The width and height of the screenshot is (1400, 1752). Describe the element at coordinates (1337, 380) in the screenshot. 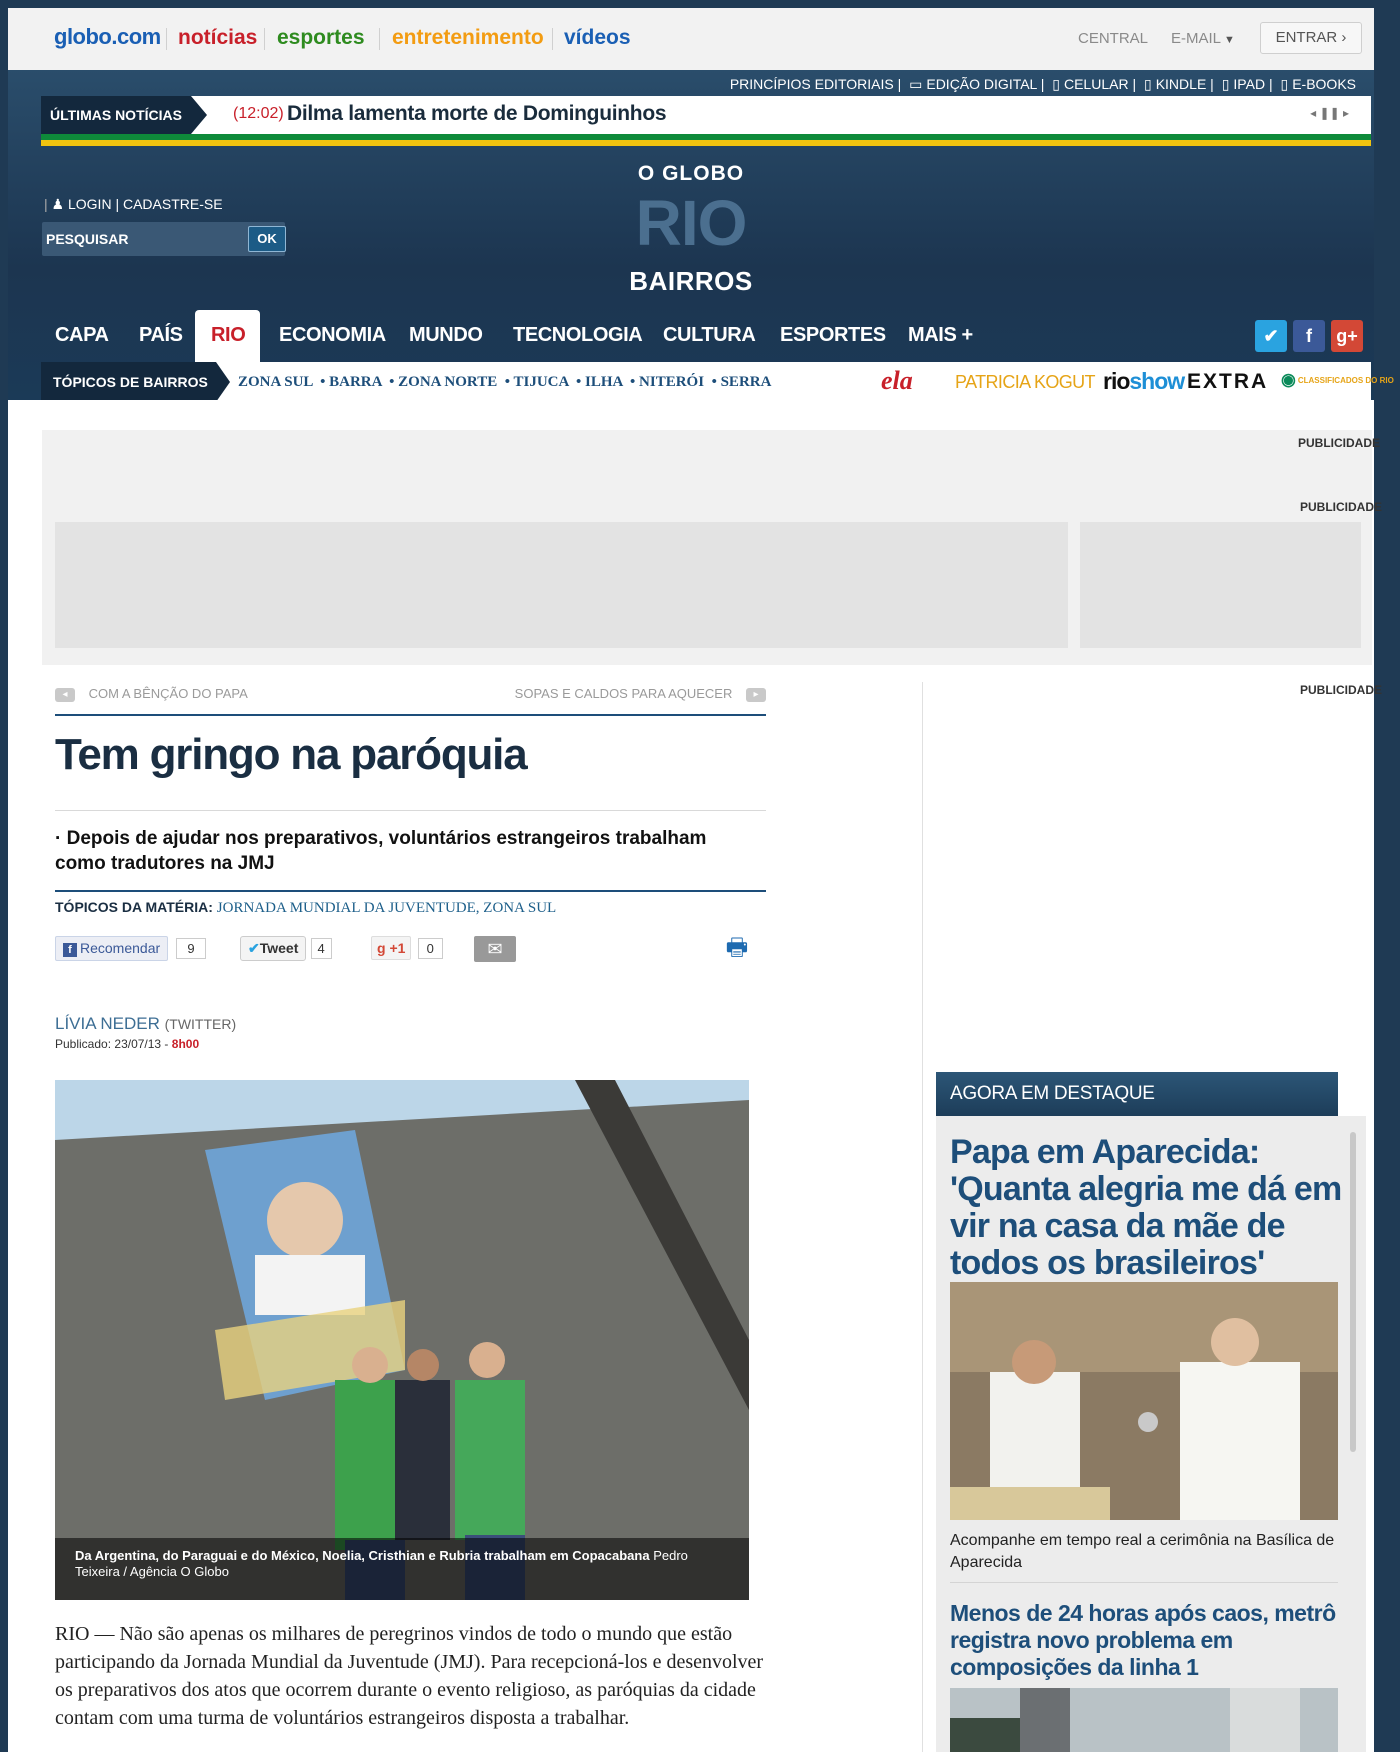

I see `classificados-logo: ◉ CLASSIFICADOS DO RIO` at that location.